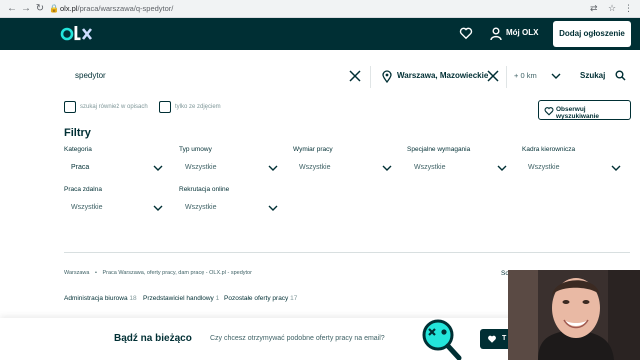  Describe the element at coordinates (12, 9) in the screenshot. I see `back-icon: ←` at that location.